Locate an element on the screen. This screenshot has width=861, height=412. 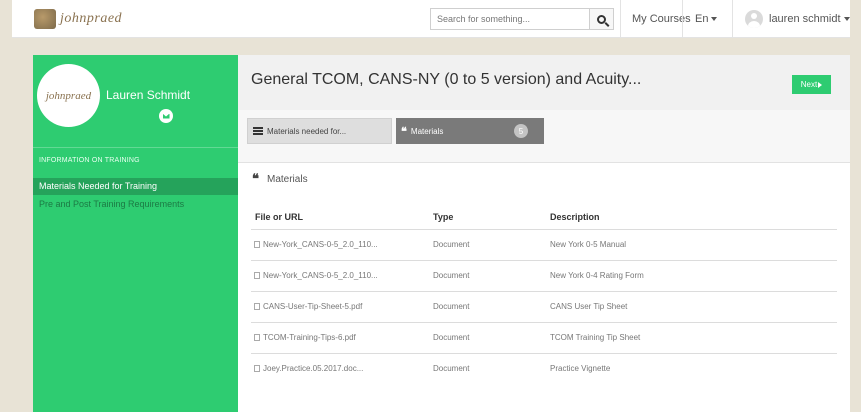
section-heading: ❝ Materials is located at coordinates (280, 179).